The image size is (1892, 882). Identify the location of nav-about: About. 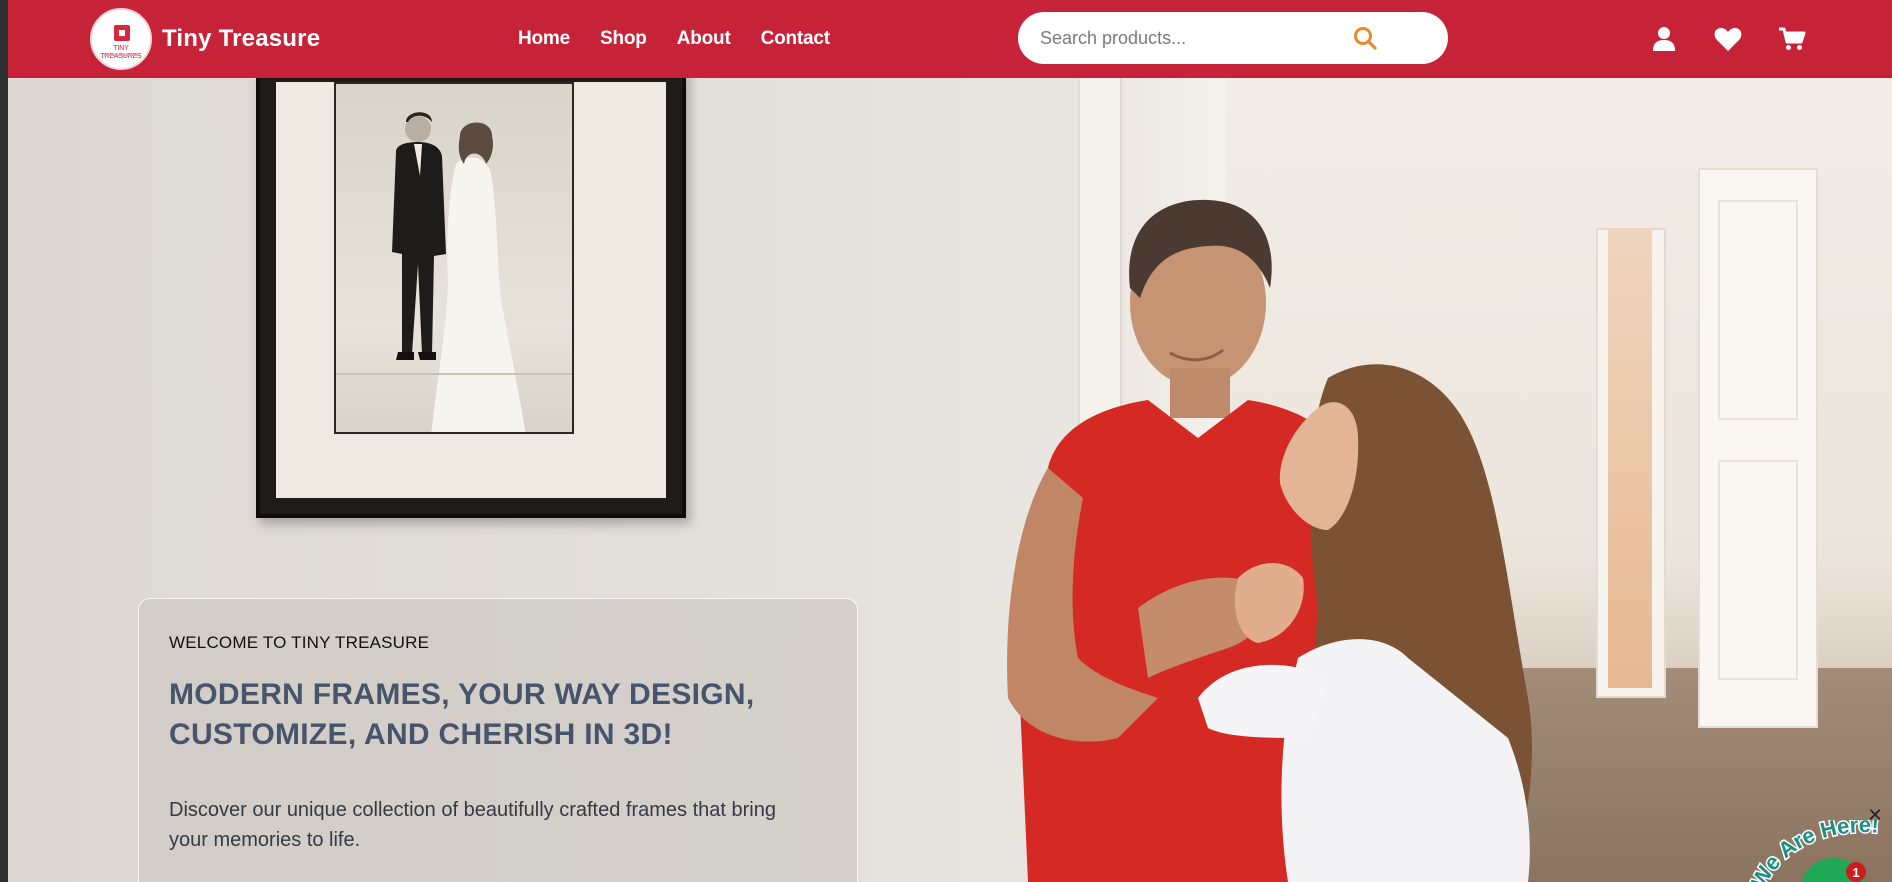
(704, 39).